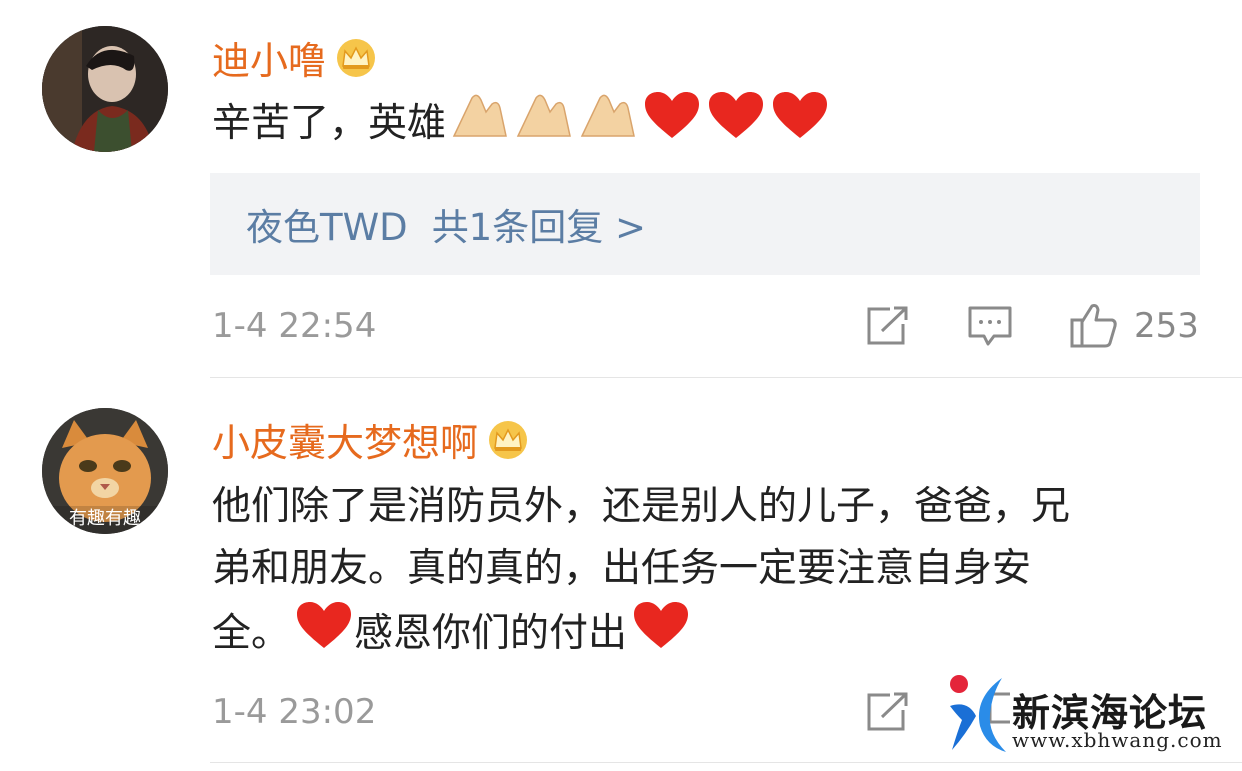 This screenshot has height=771, width=1242. What do you see at coordinates (269, 57) in the screenshot?
I see `username-text: 迪小噜` at bounding box center [269, 57].